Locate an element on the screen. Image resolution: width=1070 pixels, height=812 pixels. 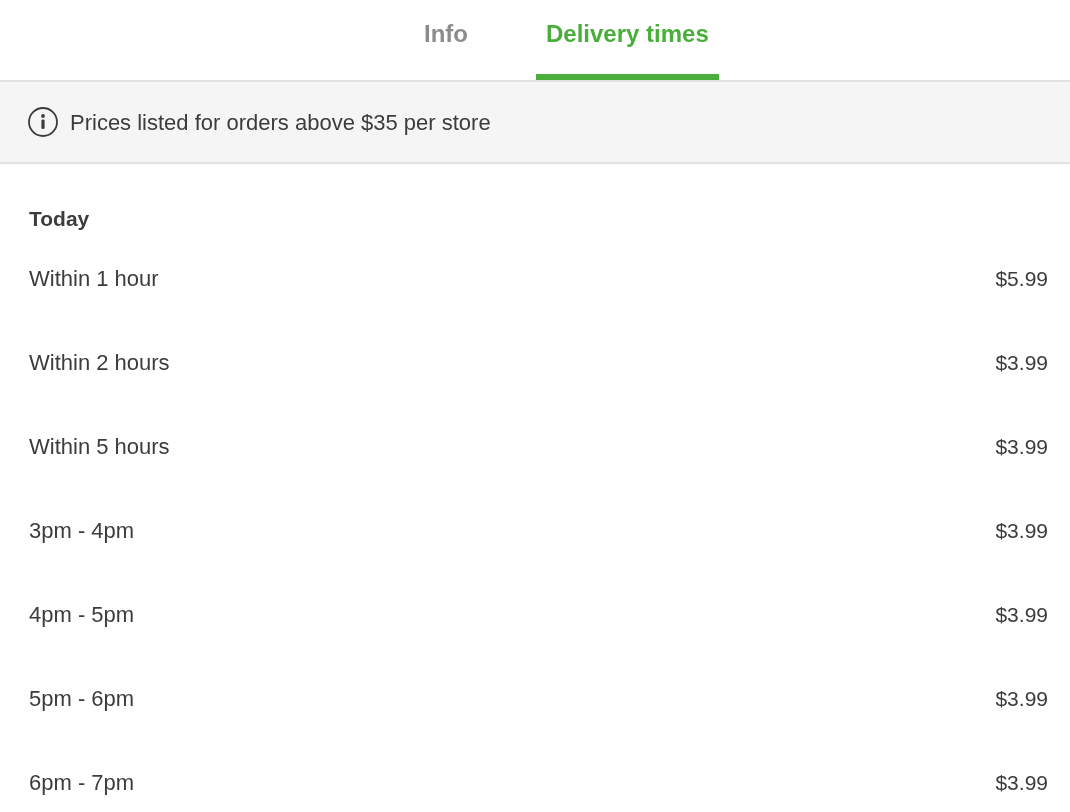
delivery-slot-time: 5pm - 6pm is located at coordinates (82, 699).